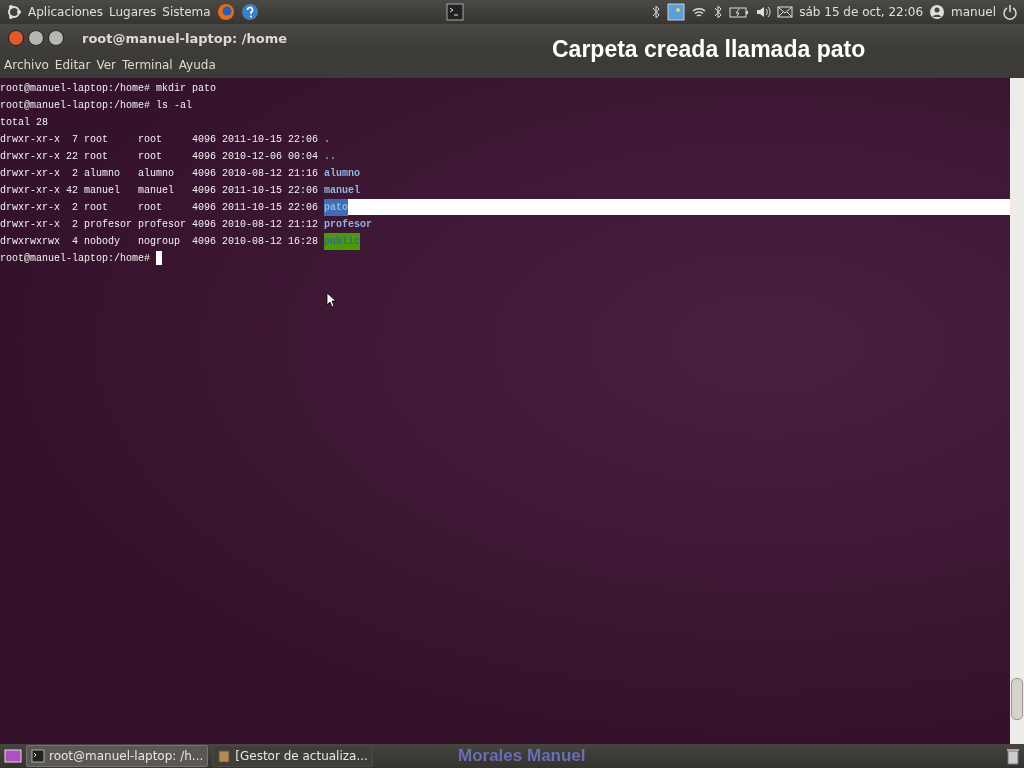  I want to click on menu-item: Editar, so click(72, 65).